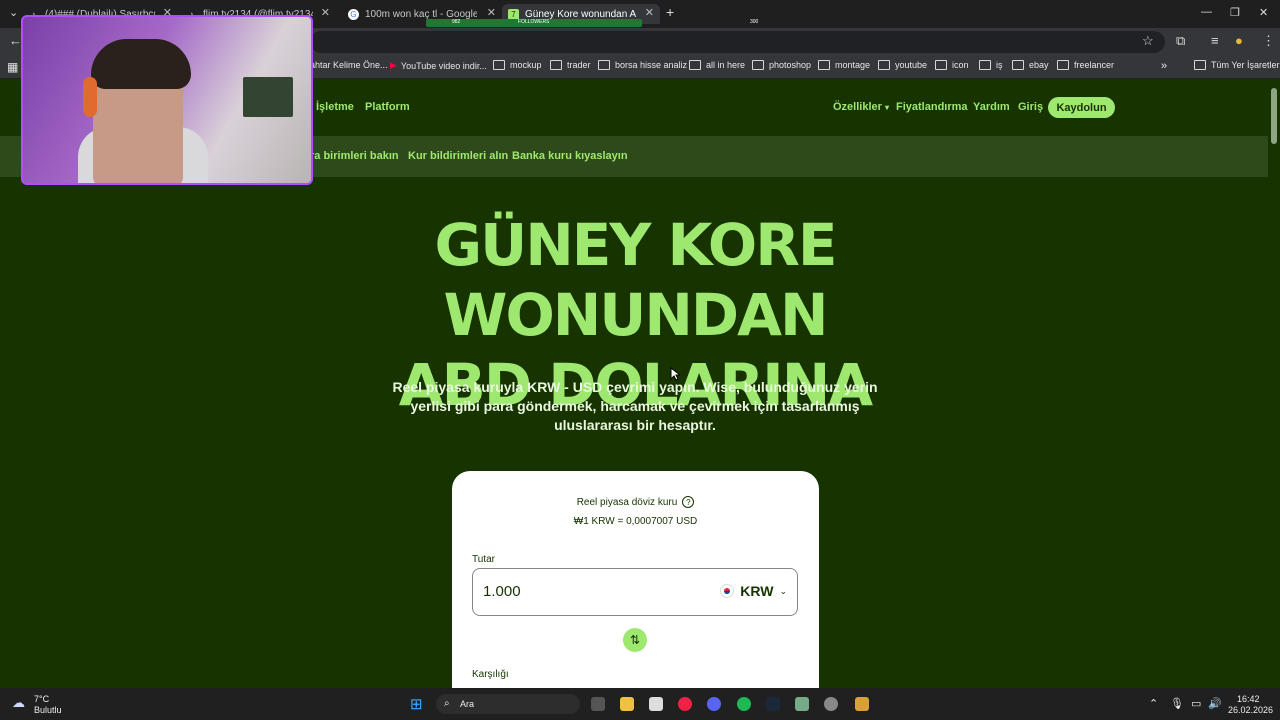  What do you see at coordinates (1081, 107) in the screenshot?
I see `signup-button: Kaydolun` at bounding box center [1081, 107].